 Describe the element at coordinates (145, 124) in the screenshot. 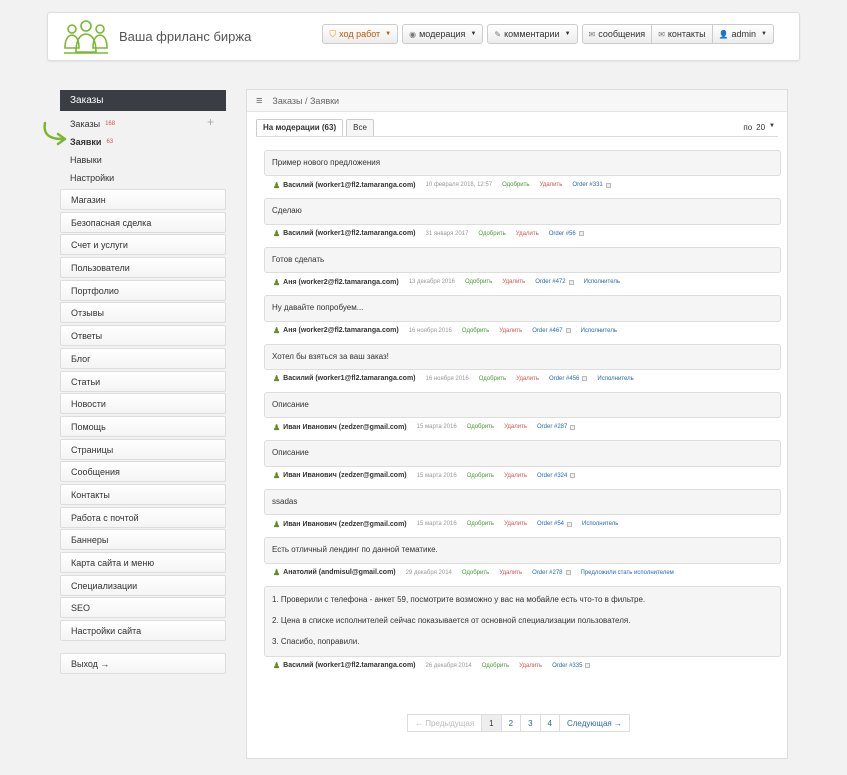

I see `sidebar-item-orders: Заказы 168` at that location.